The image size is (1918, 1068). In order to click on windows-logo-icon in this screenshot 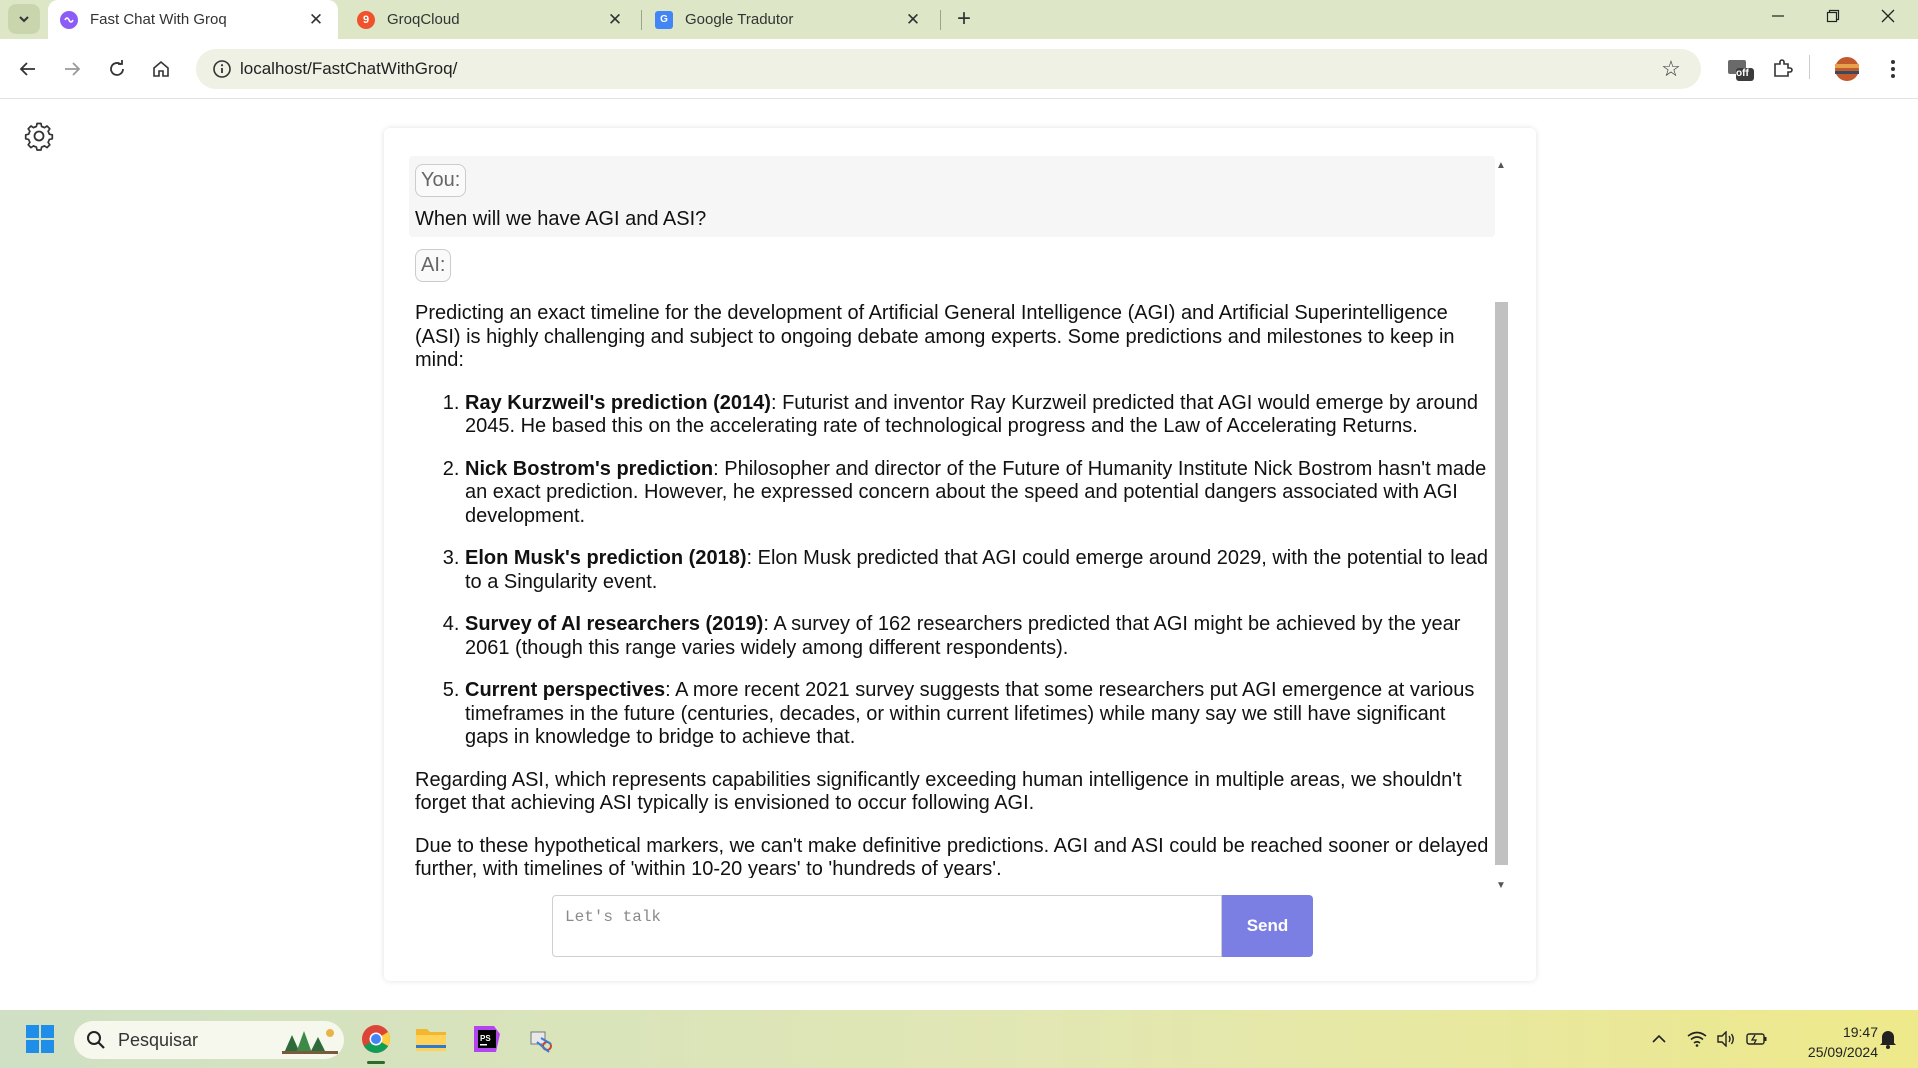, I will do `click(40, 1039)`.